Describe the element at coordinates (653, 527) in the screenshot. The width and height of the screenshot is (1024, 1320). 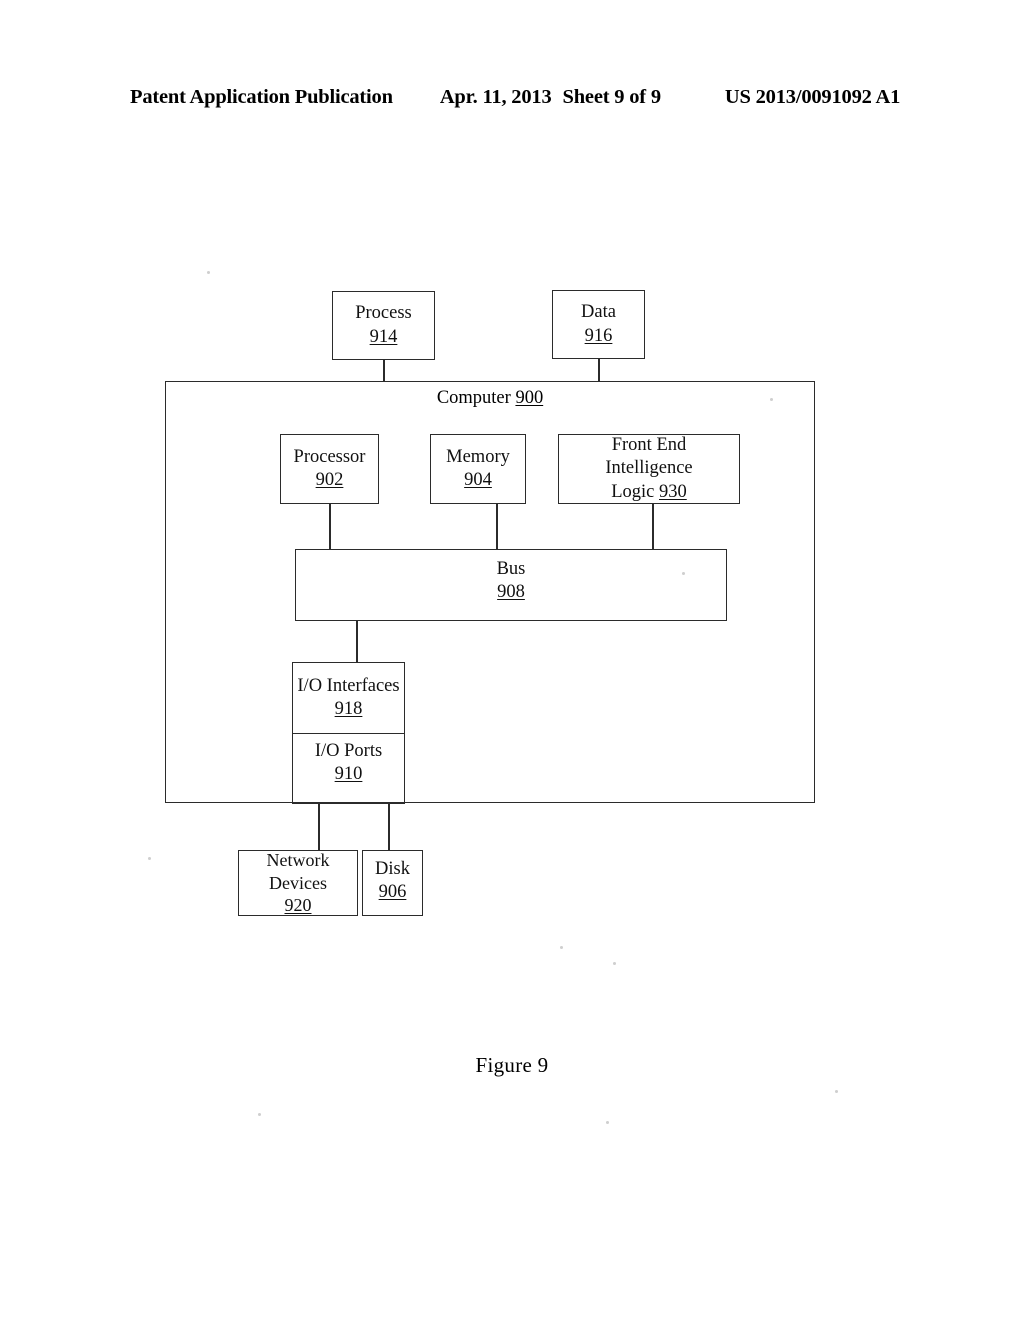
I see `connector-front-end-to-bus` at that location.